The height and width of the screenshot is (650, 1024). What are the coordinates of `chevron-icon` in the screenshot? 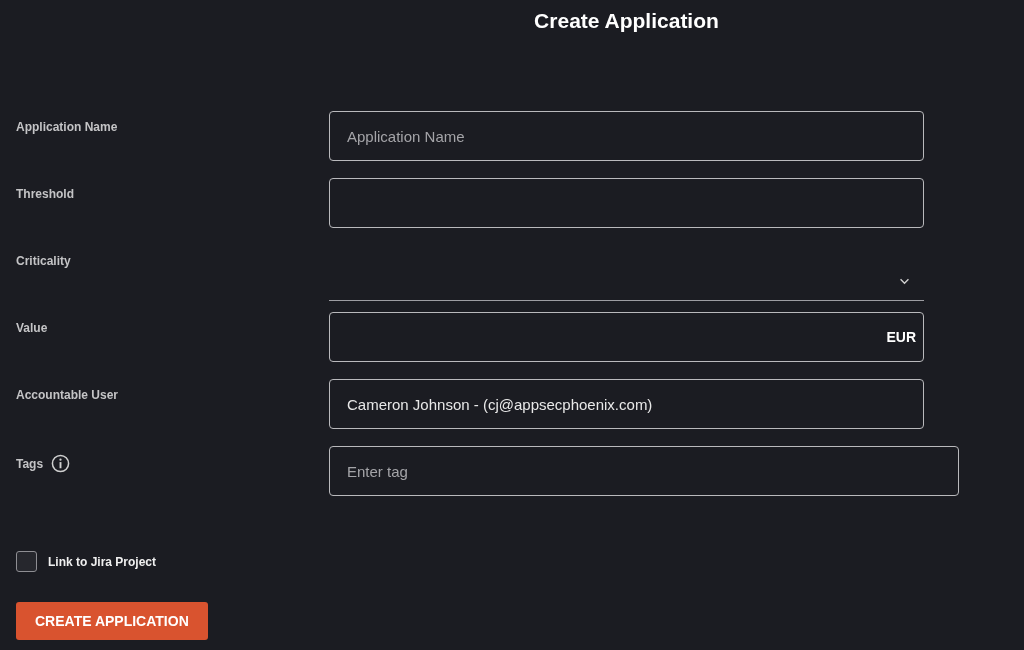 It's located at (904, 281).